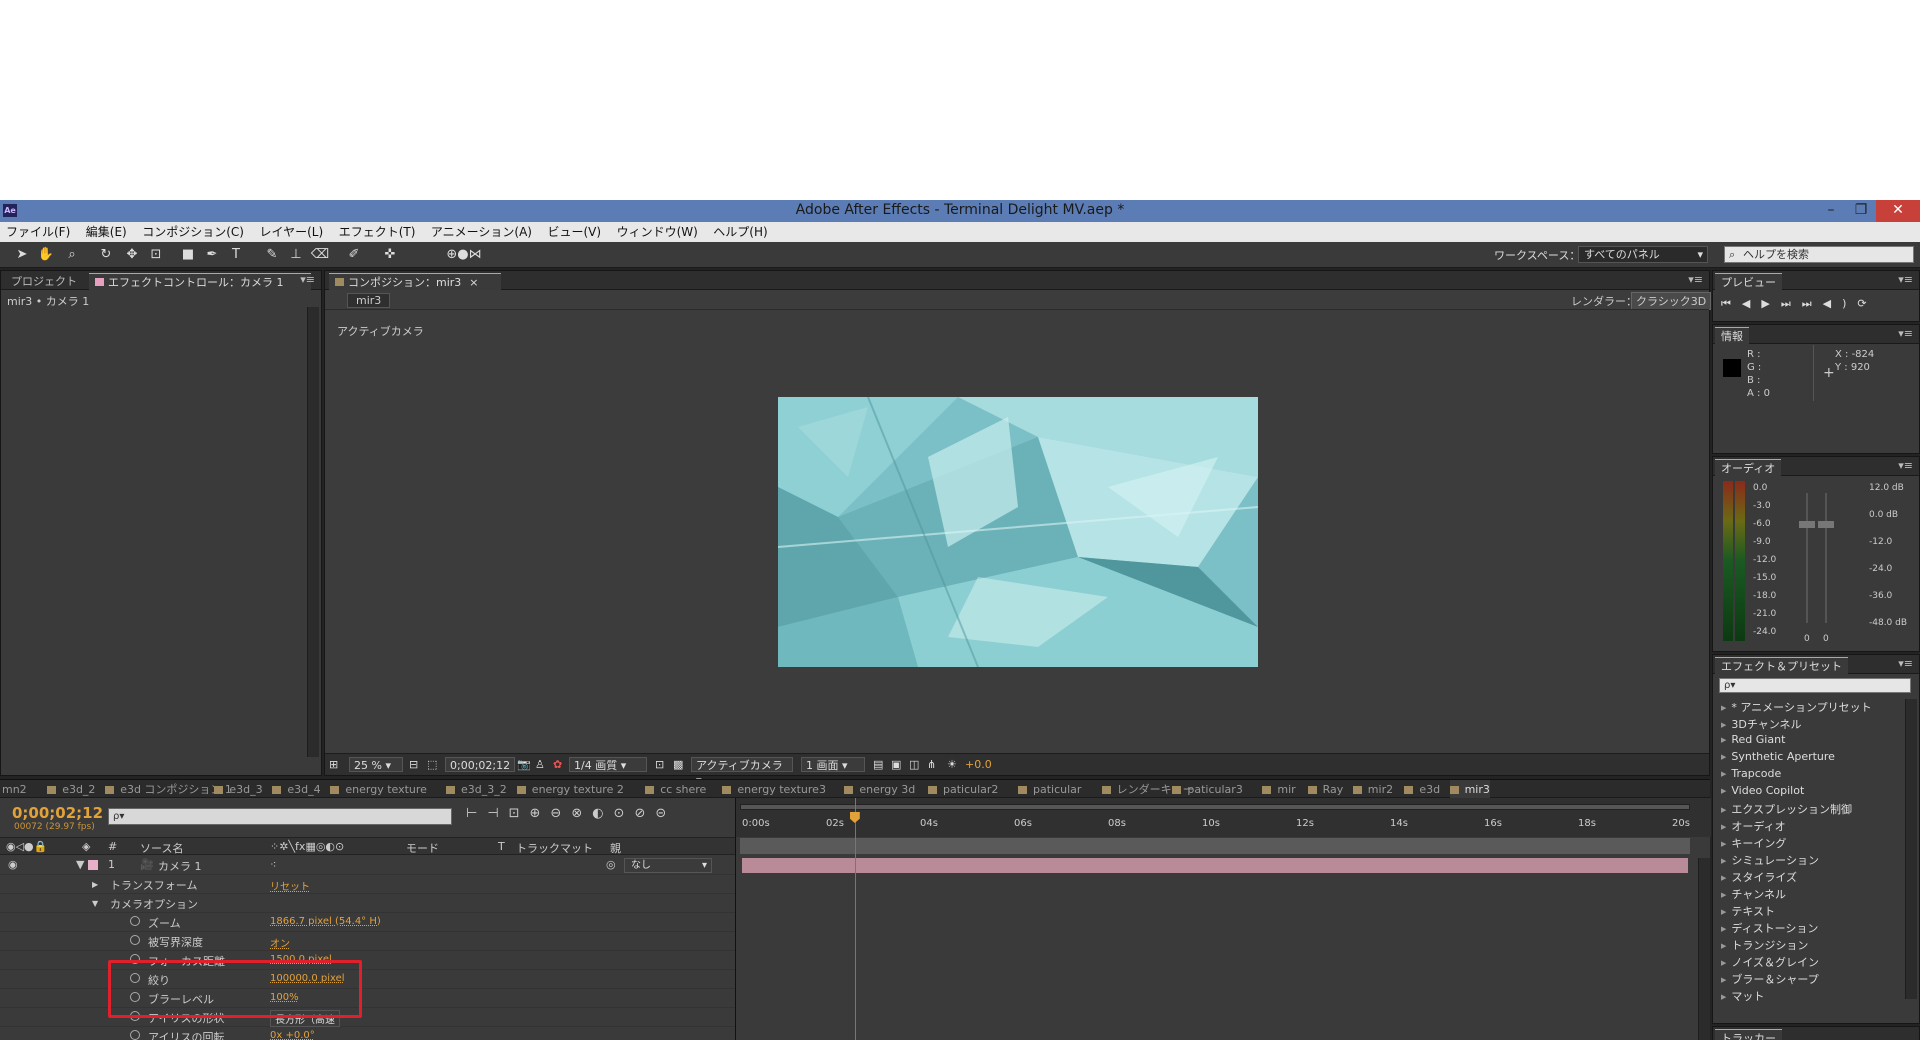 Image resolution: width=1920 pixels, height=1040 pixels. What do you see at coordinates (1469, 789) in the screenshot?
I see `timeline-tab-19: mir3` at bounding box center [1469, 789].